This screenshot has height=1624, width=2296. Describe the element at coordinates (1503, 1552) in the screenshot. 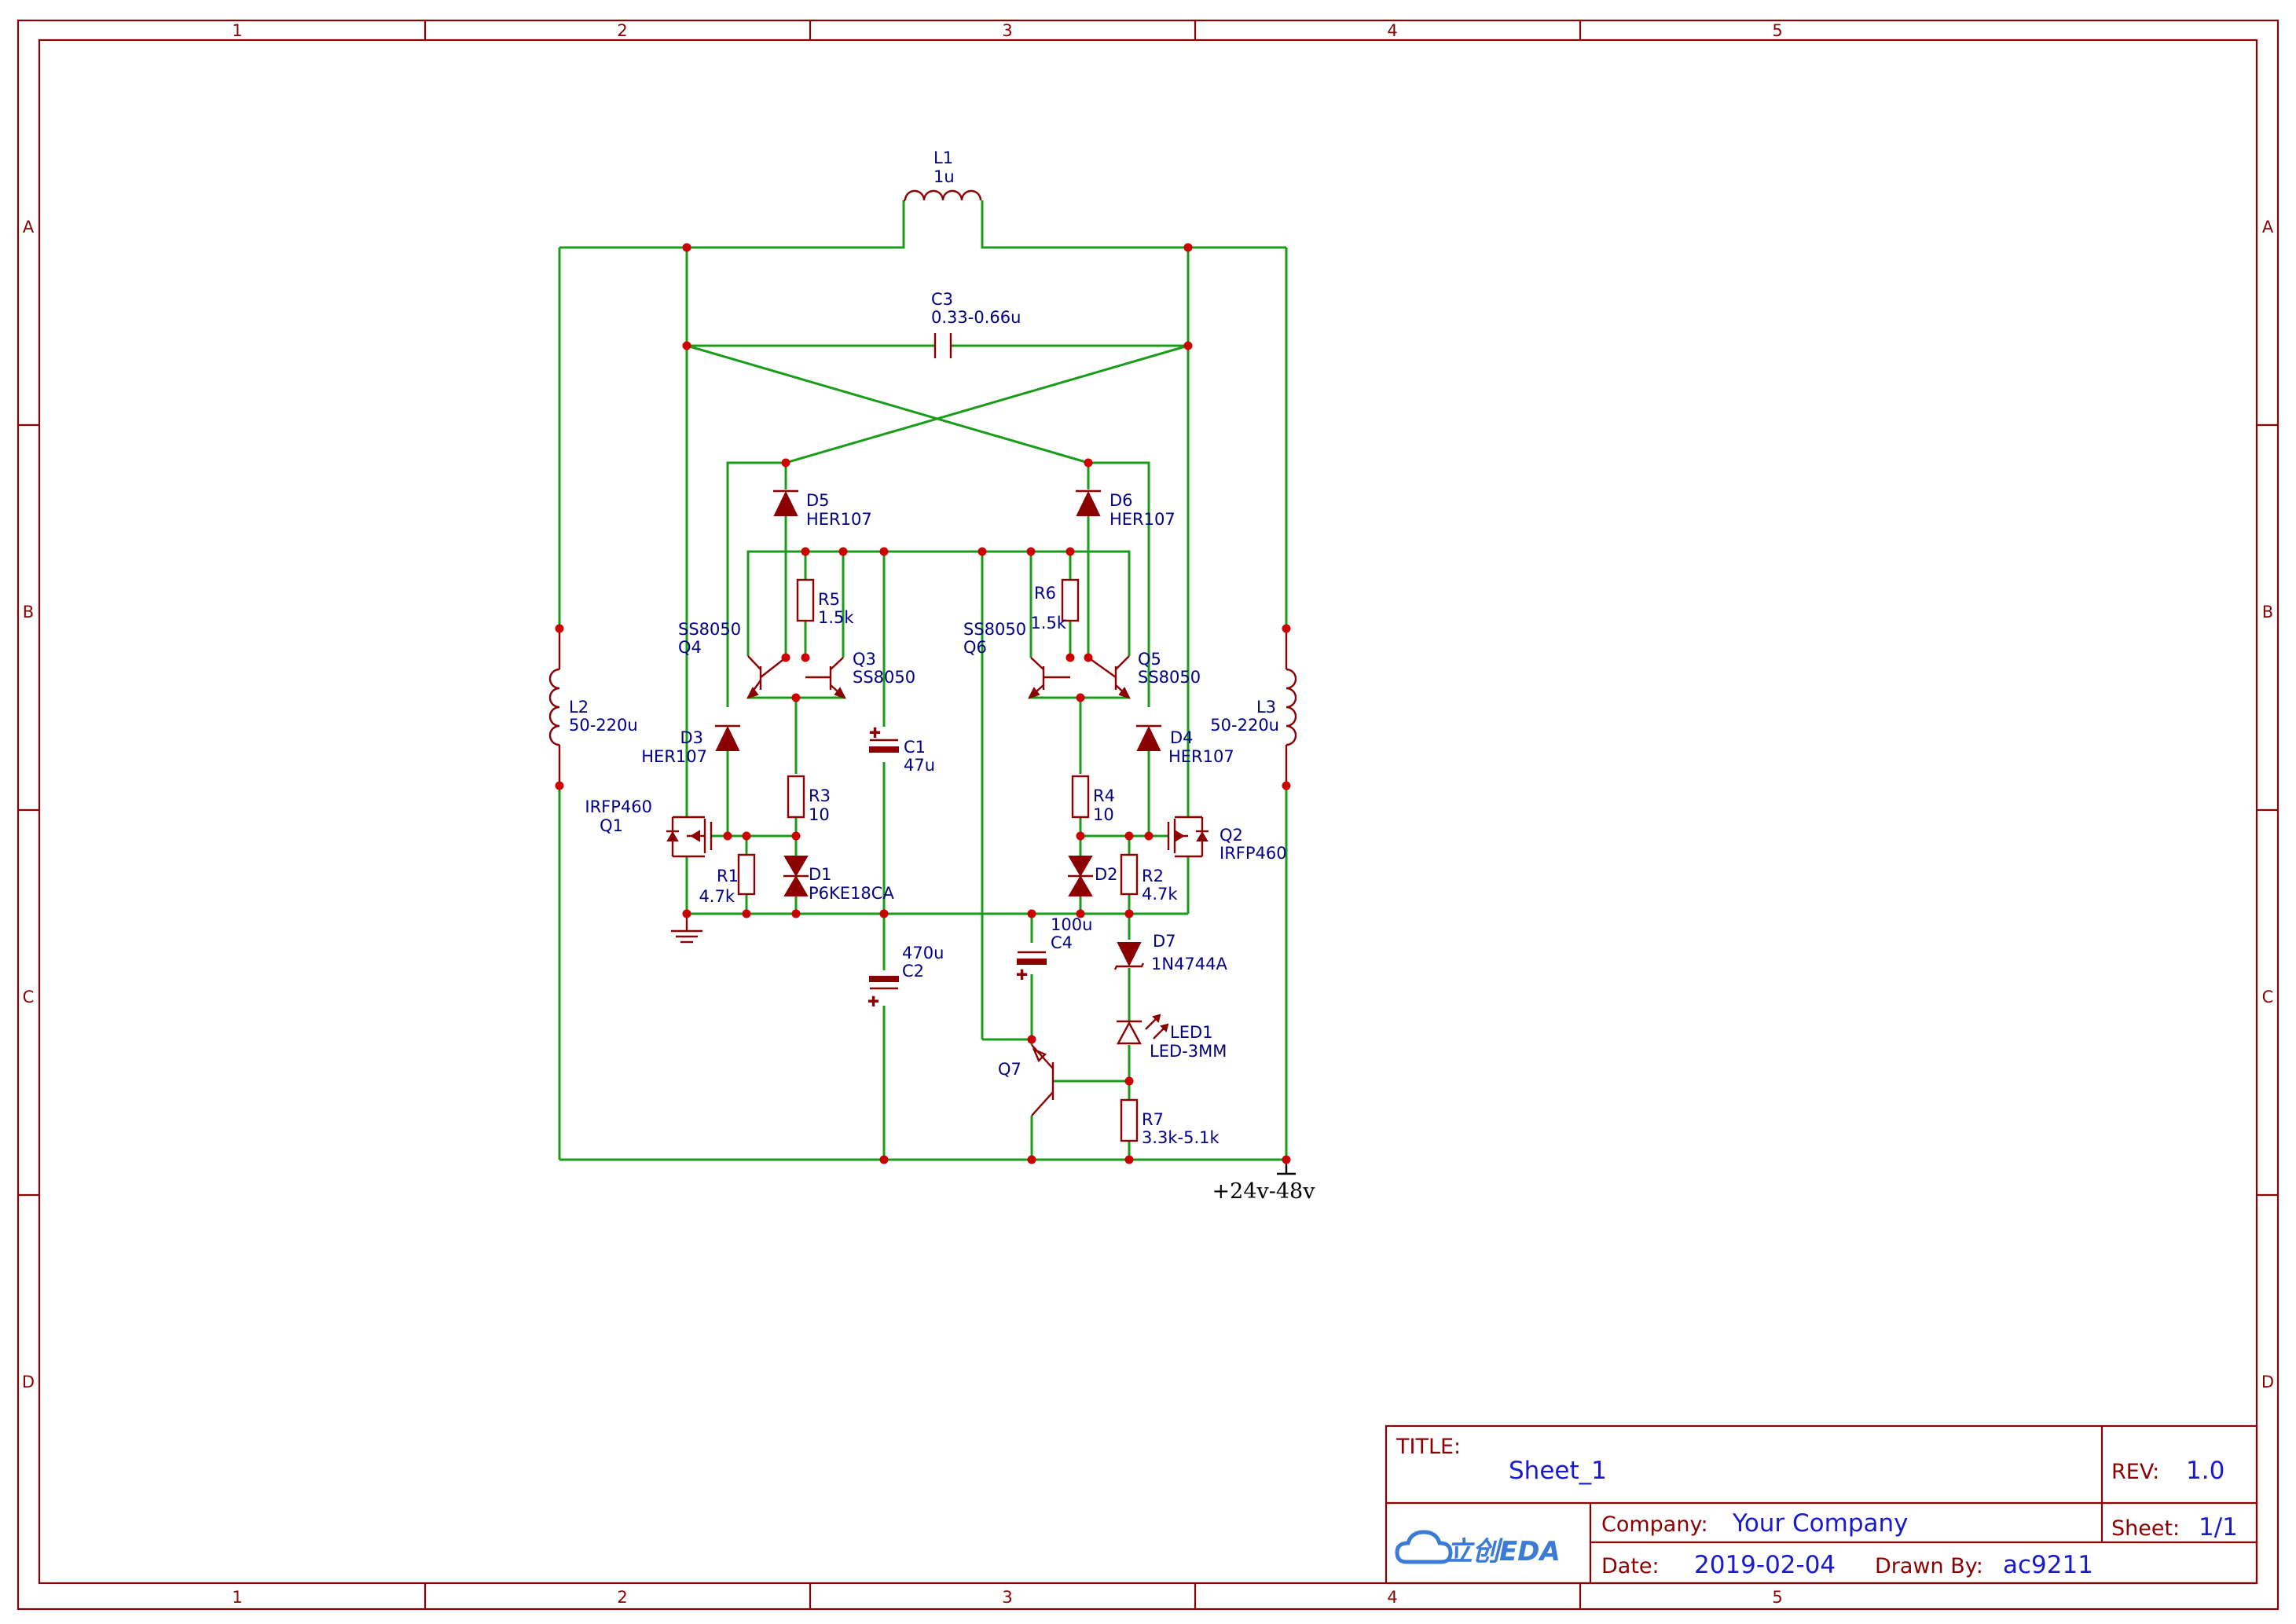

I see `logo-text: 立创EDA` at that location.